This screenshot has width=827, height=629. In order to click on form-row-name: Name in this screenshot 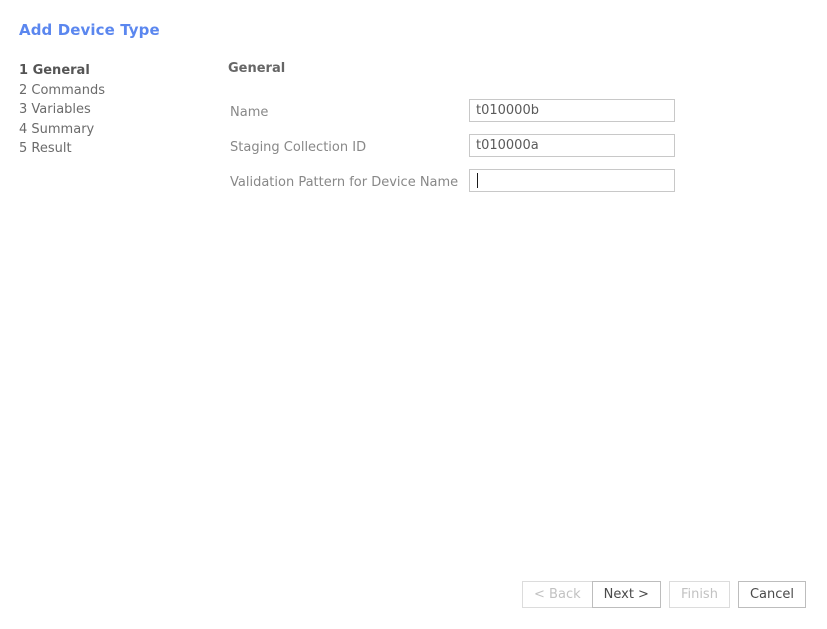, I will do `click(508, 116)`.